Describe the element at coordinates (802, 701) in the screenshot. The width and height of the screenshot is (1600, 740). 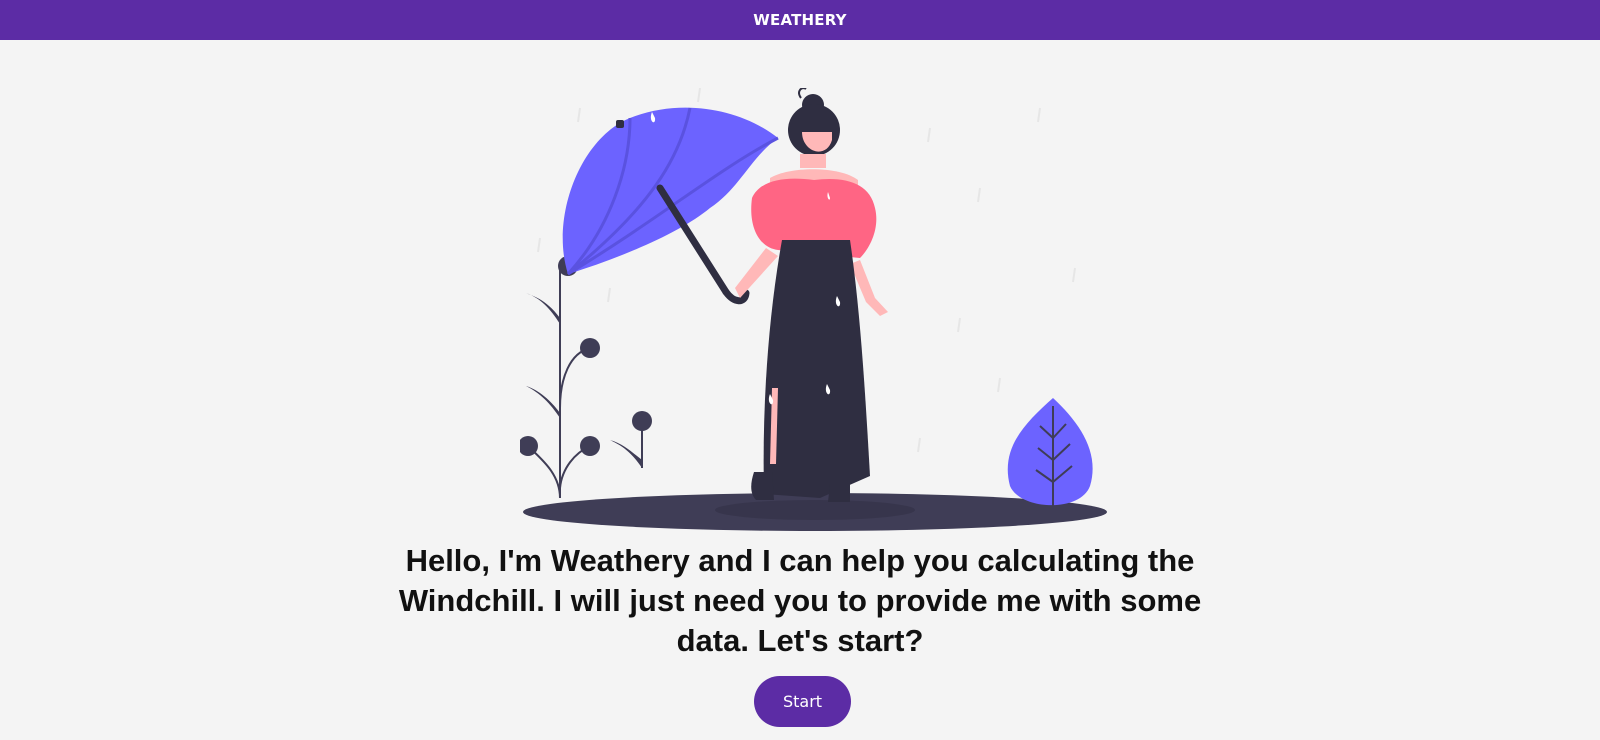
I see `start-button: Start` at that location.